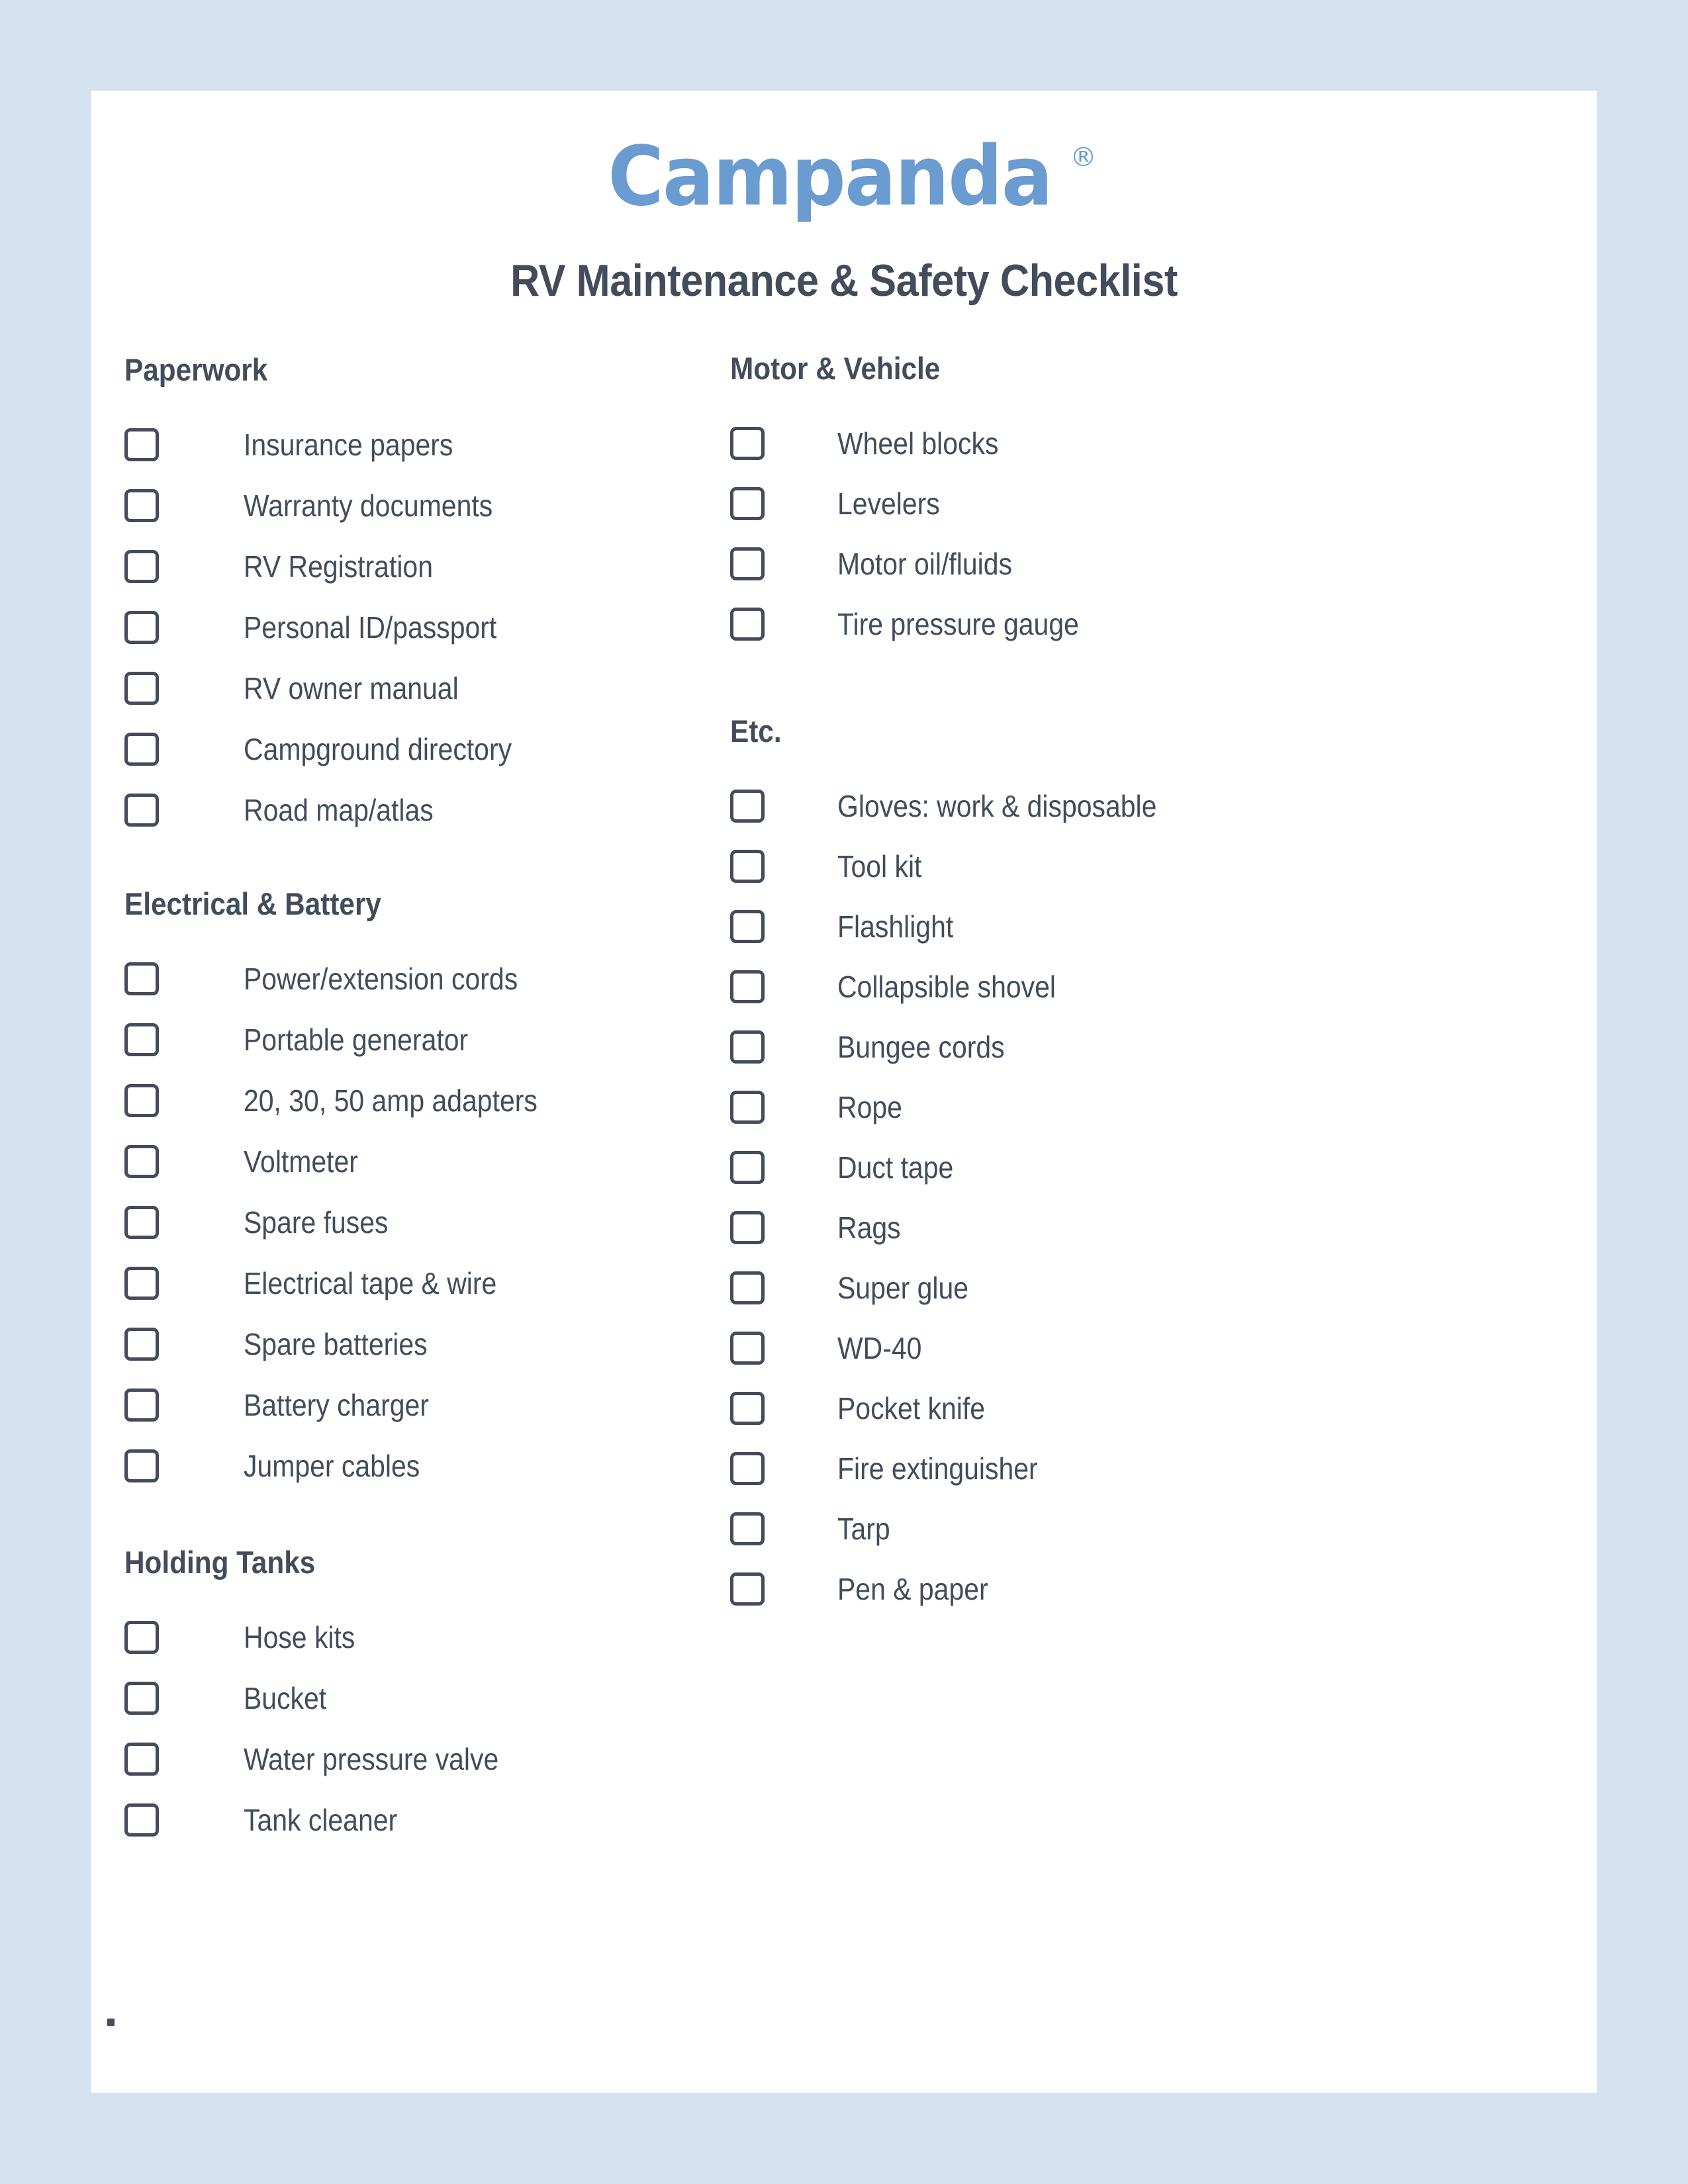  I want to click on checklist-row: Power/extension cords, so click(349, 978).